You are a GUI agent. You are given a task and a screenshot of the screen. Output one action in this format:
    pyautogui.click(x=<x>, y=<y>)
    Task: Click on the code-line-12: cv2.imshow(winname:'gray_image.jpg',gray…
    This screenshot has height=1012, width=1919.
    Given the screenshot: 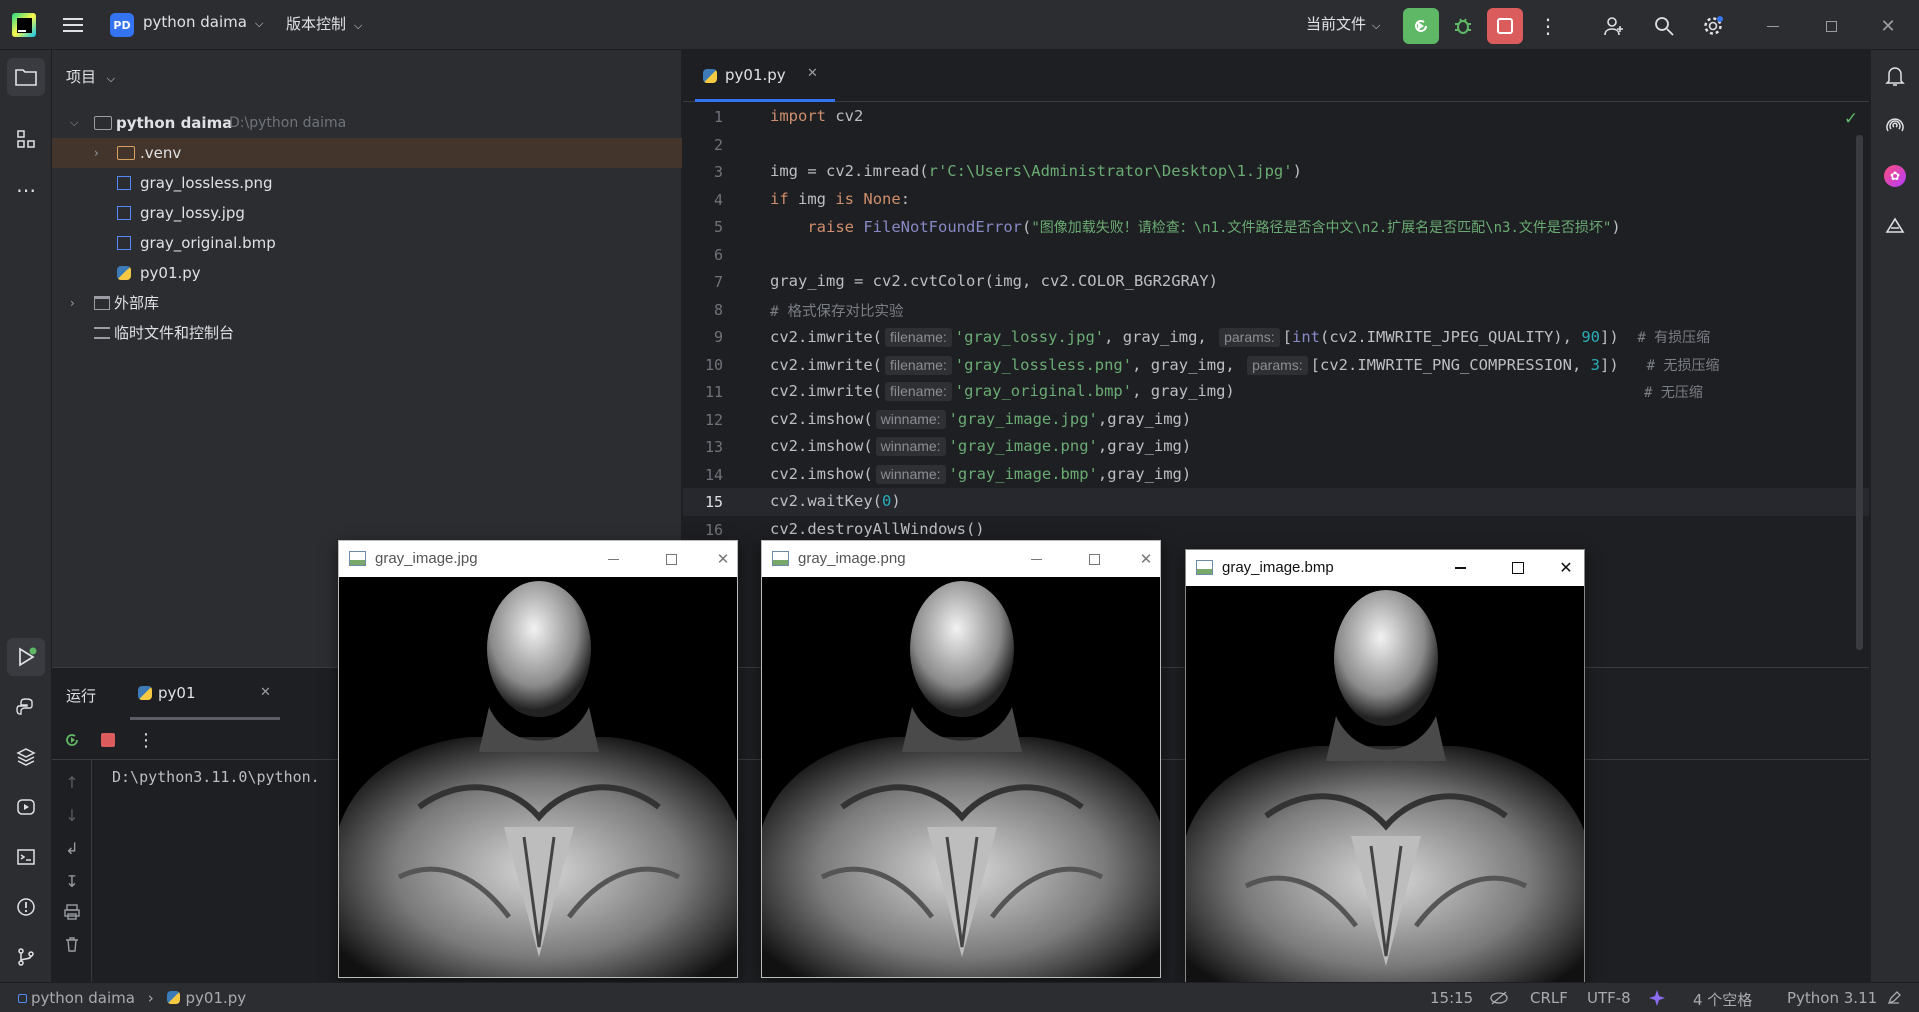 What is the action you would take?
    pyautogui.click(x=980, y=419)
    